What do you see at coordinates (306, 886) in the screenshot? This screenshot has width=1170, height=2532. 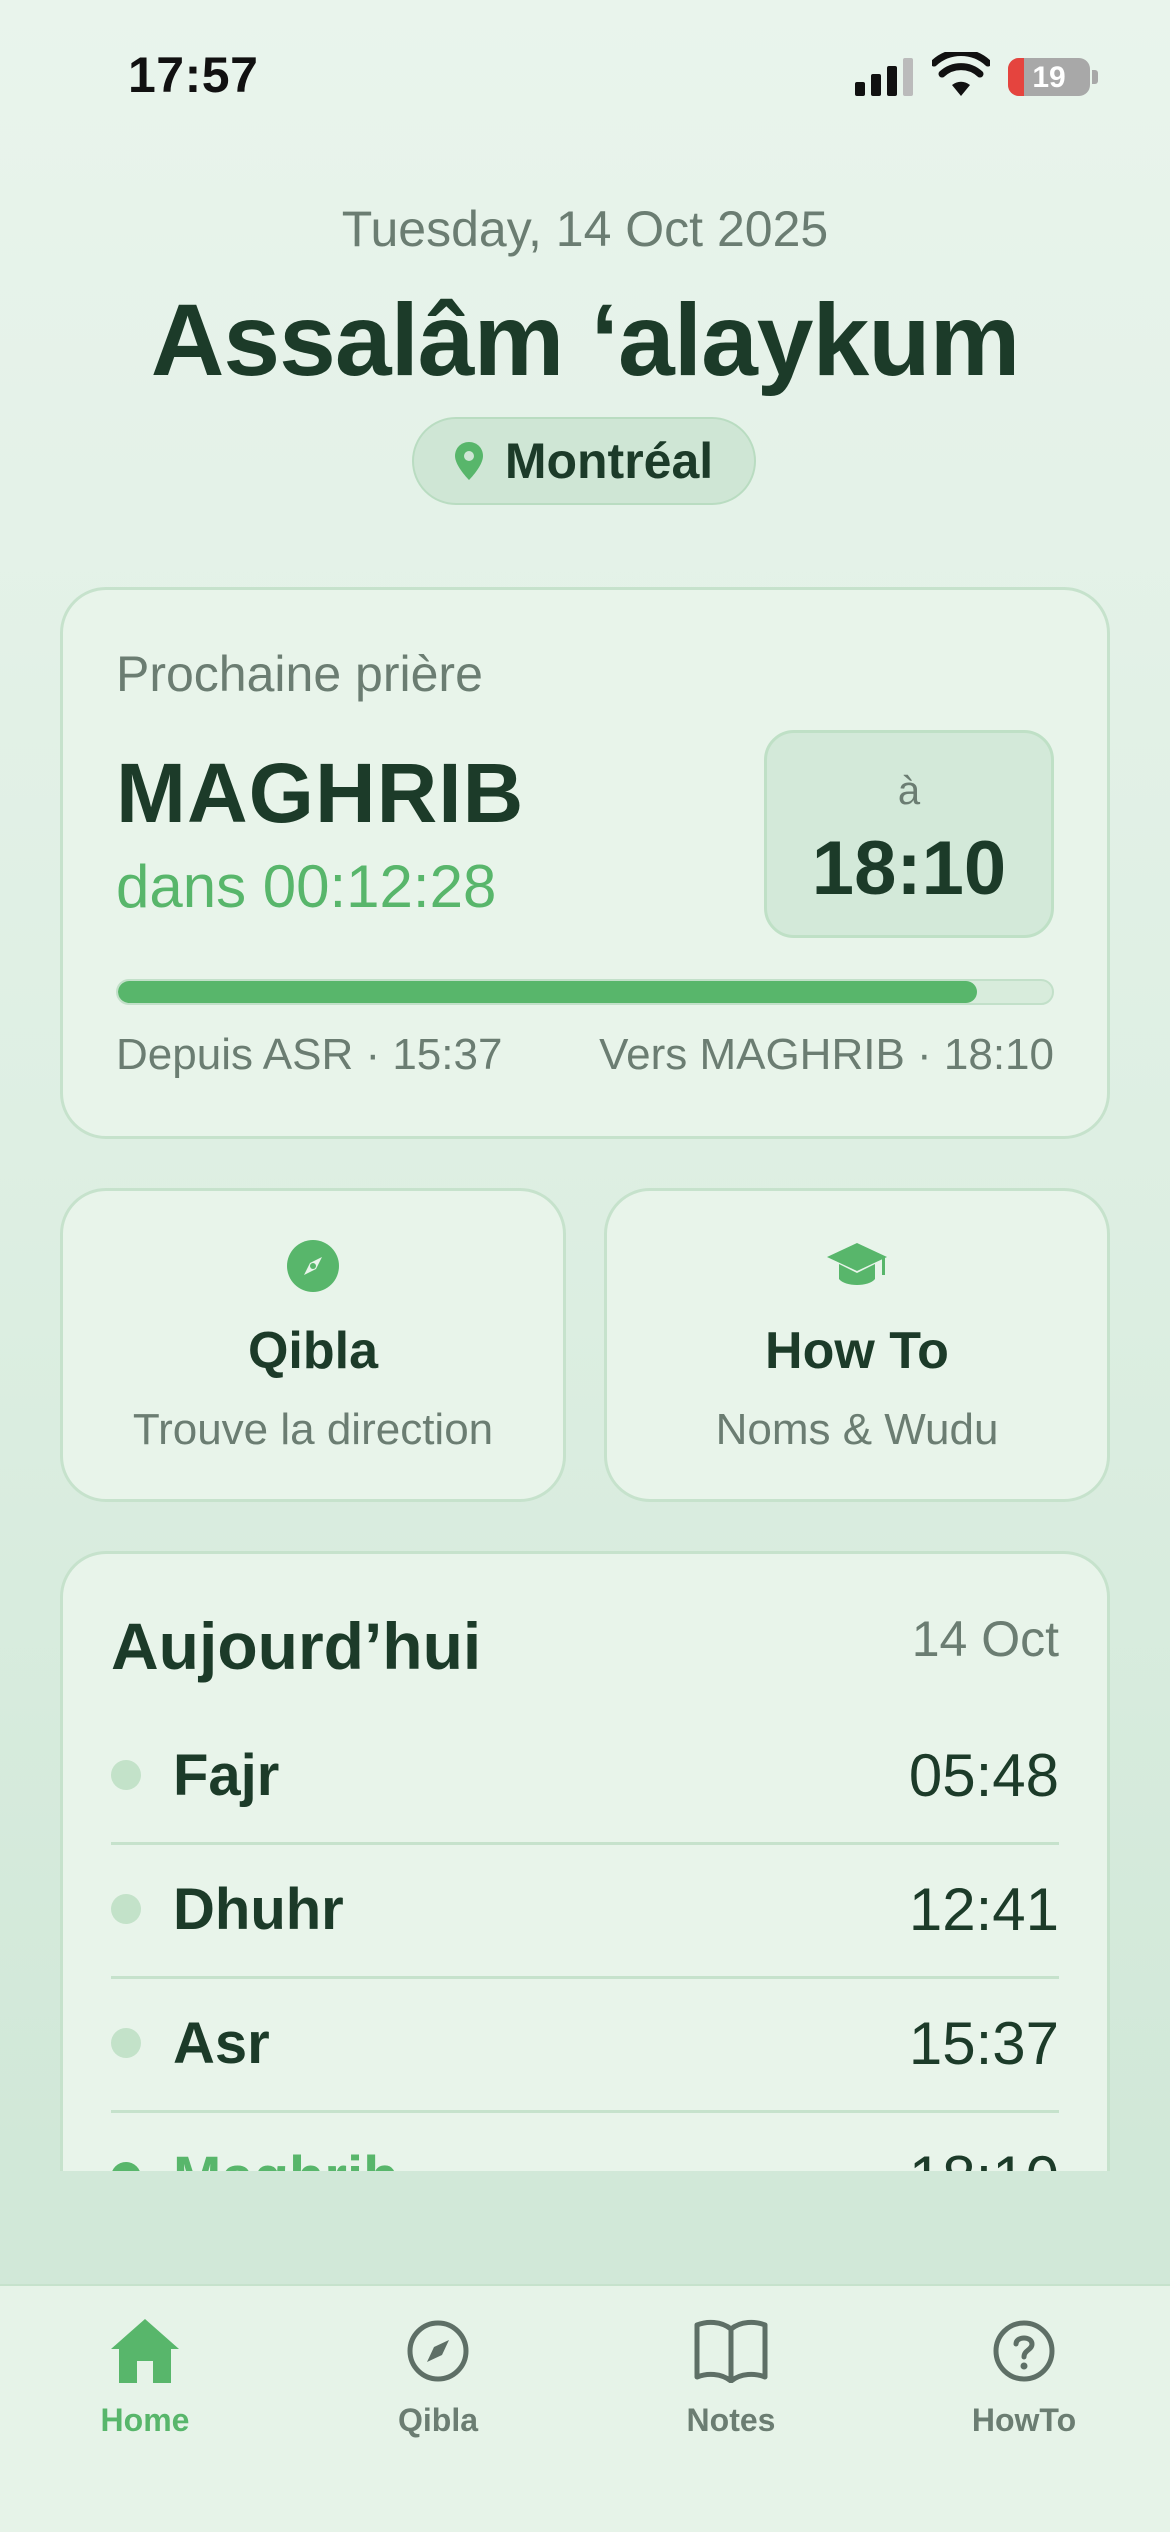 I see `next-prayer-countdown: dans 00:12:28` at bounding box center [306, 886].